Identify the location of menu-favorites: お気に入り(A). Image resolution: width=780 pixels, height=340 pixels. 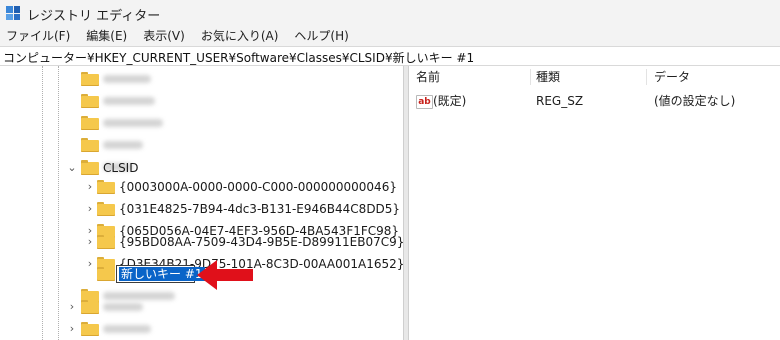
(240, 36).